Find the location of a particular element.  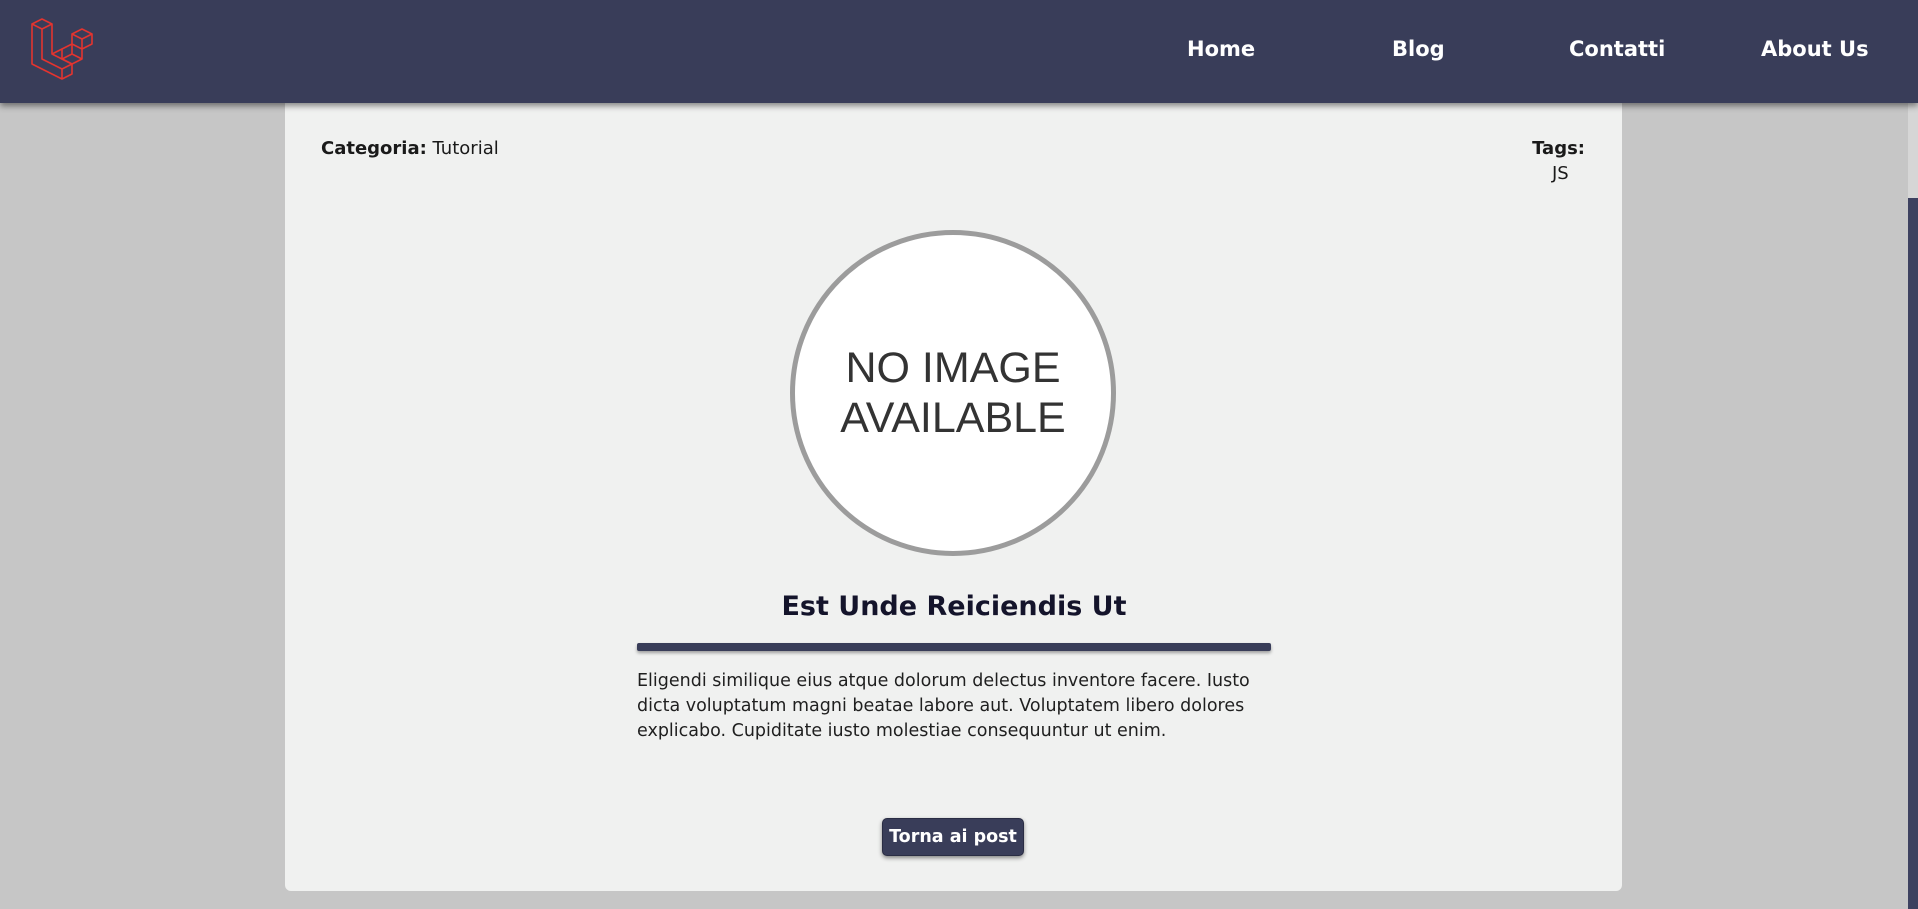

scrollbar-thumb is located at coordinates (1913, 150).